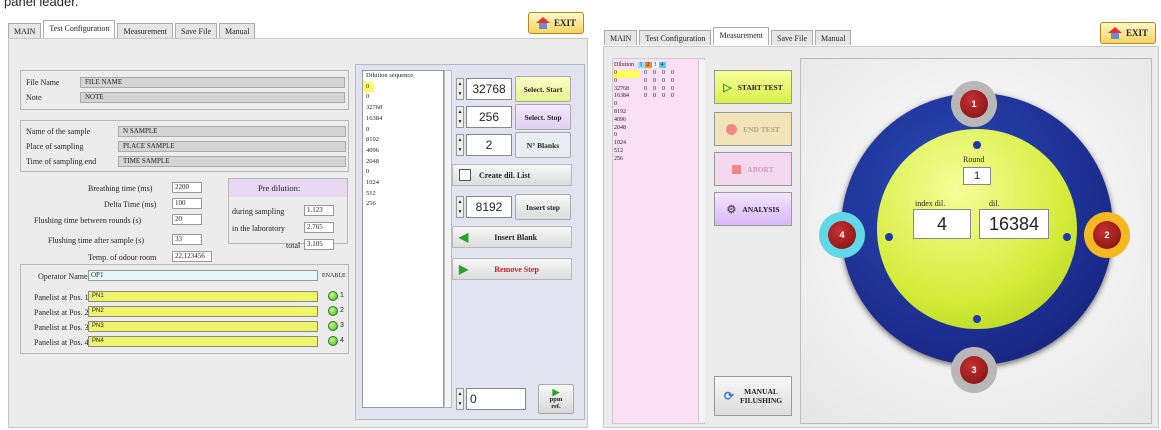 Image resolution: width=1161 pixels, height=430 pixels. Describe the element at coordinates (448, 239) in the screenshot. I see `dilution-scrollbar` at that location.